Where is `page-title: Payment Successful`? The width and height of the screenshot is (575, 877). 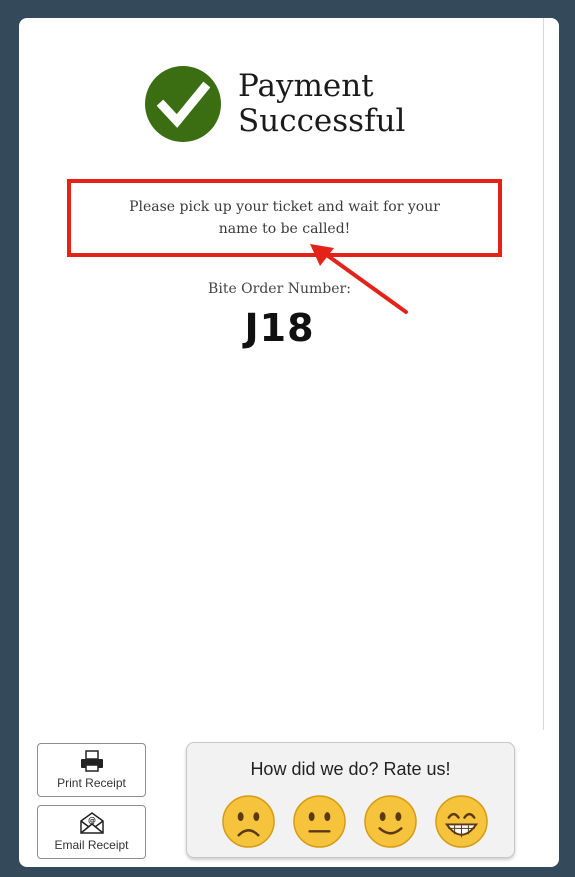 page-title: Payment Successful is located at coordinates (321, 104).